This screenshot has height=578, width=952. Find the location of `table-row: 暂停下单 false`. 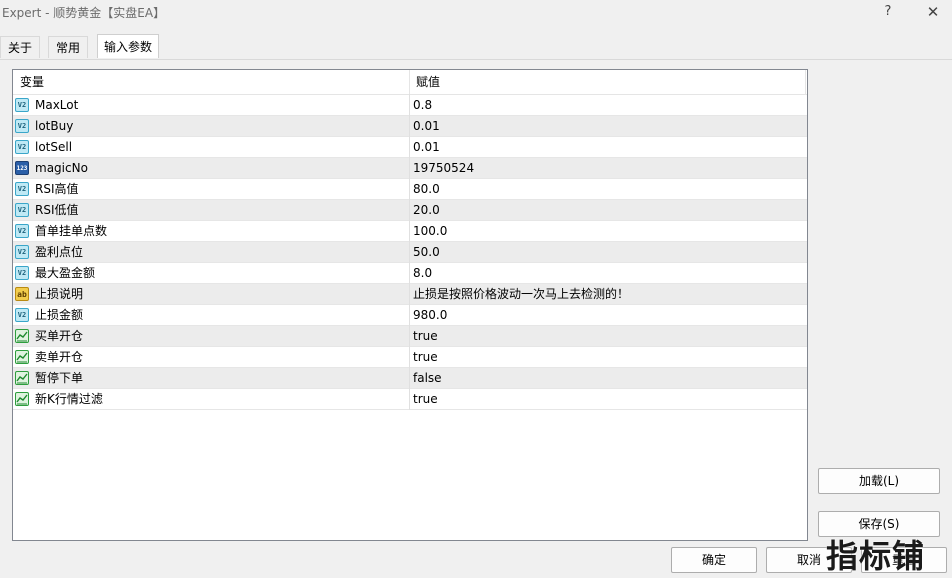

table-row: 暂停下单 false is located at coordinates (410, 378).